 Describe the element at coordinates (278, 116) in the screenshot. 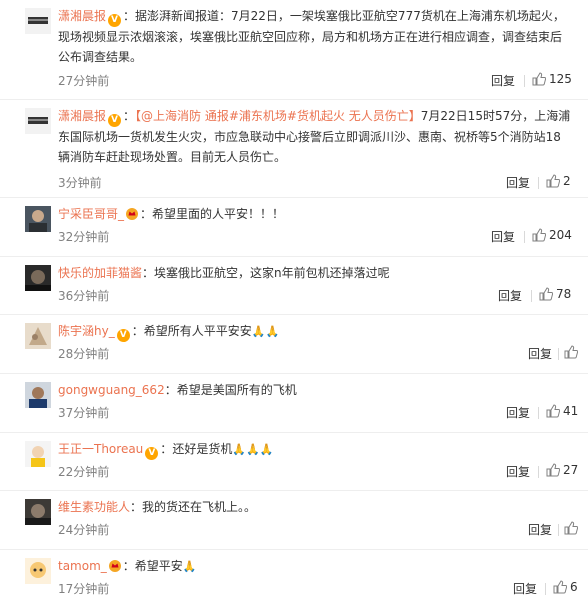

I see `topic-link: 【@上海消防 通报#浦东机场#货机起火 无人员伤亡】` at that location.